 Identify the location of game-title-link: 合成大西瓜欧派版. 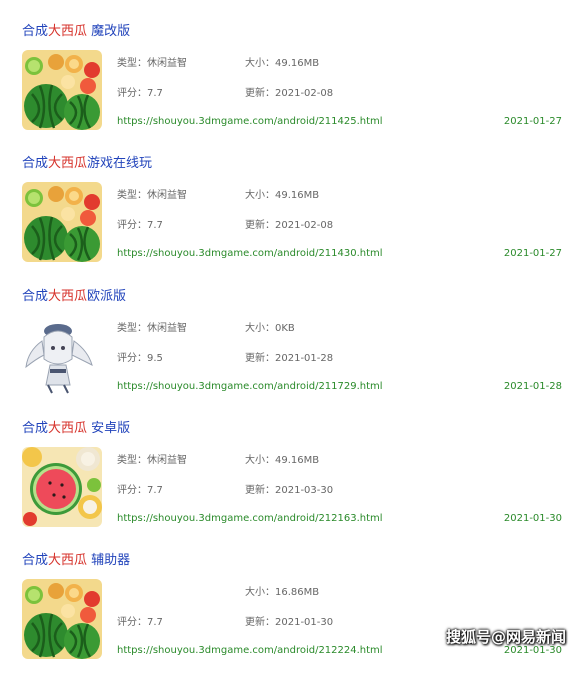
(74, 297).